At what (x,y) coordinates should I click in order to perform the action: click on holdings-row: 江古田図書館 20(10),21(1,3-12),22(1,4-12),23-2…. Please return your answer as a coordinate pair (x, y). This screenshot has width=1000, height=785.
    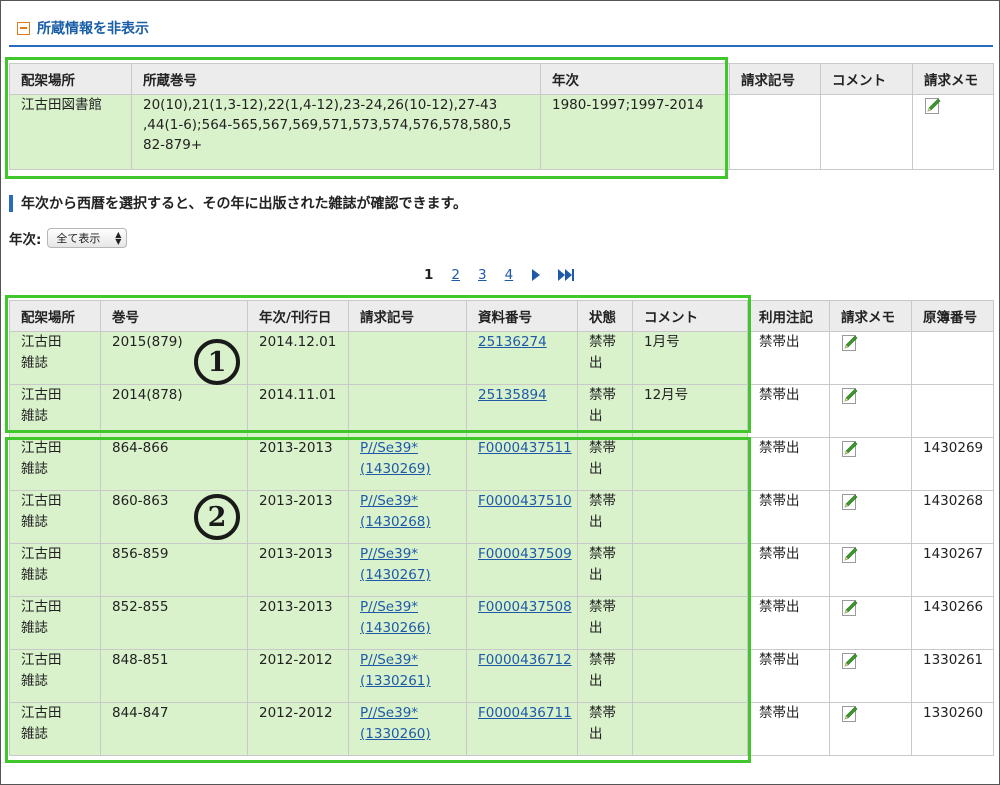
    Looking at the image, I should click on (501, 132).